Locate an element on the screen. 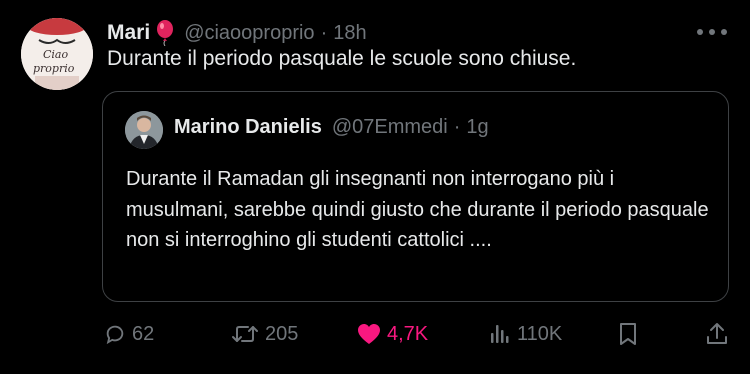  reply-button: 62 is located at coordinates (129, 334).